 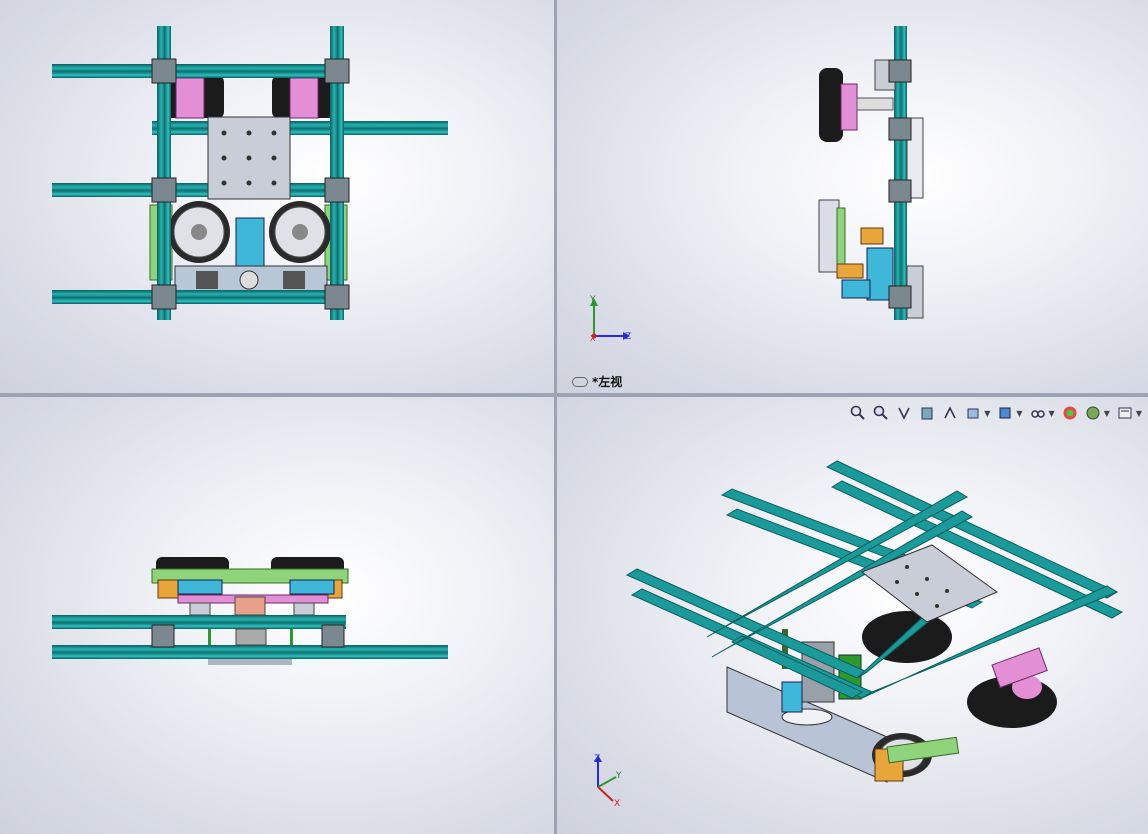 I want to click on view-name-label: *左视, so click(x=597, y=381).